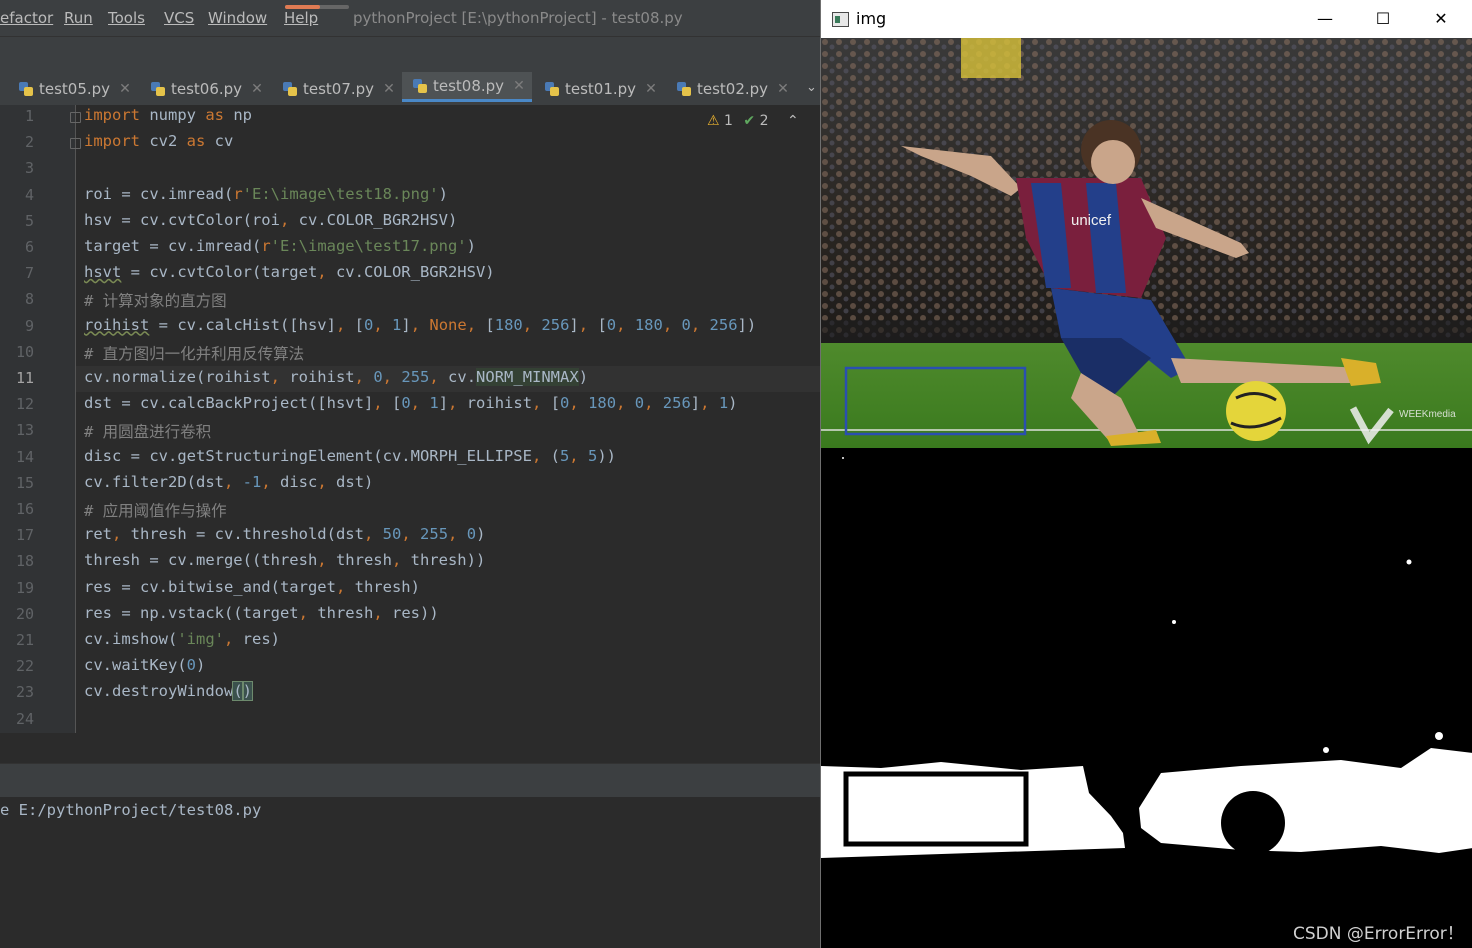 This screenshot has width=1472, height=948. What do you see at coordinates (1256, 411) in the screenshot?
I see `soccer-ball` at bounding box center [1256, 411].